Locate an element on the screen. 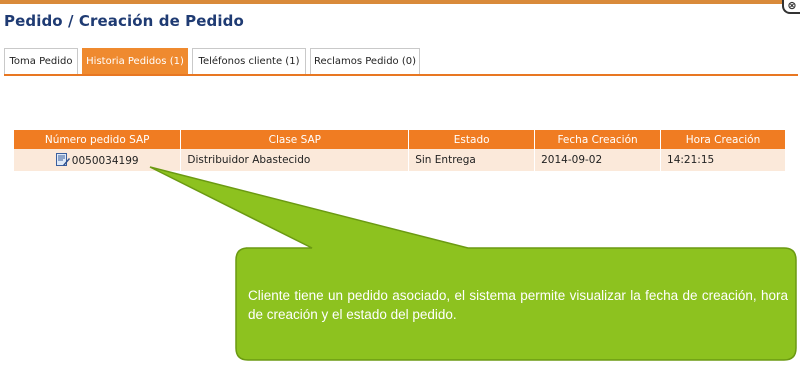  window-top-strip is located at coordinates (400, 2).